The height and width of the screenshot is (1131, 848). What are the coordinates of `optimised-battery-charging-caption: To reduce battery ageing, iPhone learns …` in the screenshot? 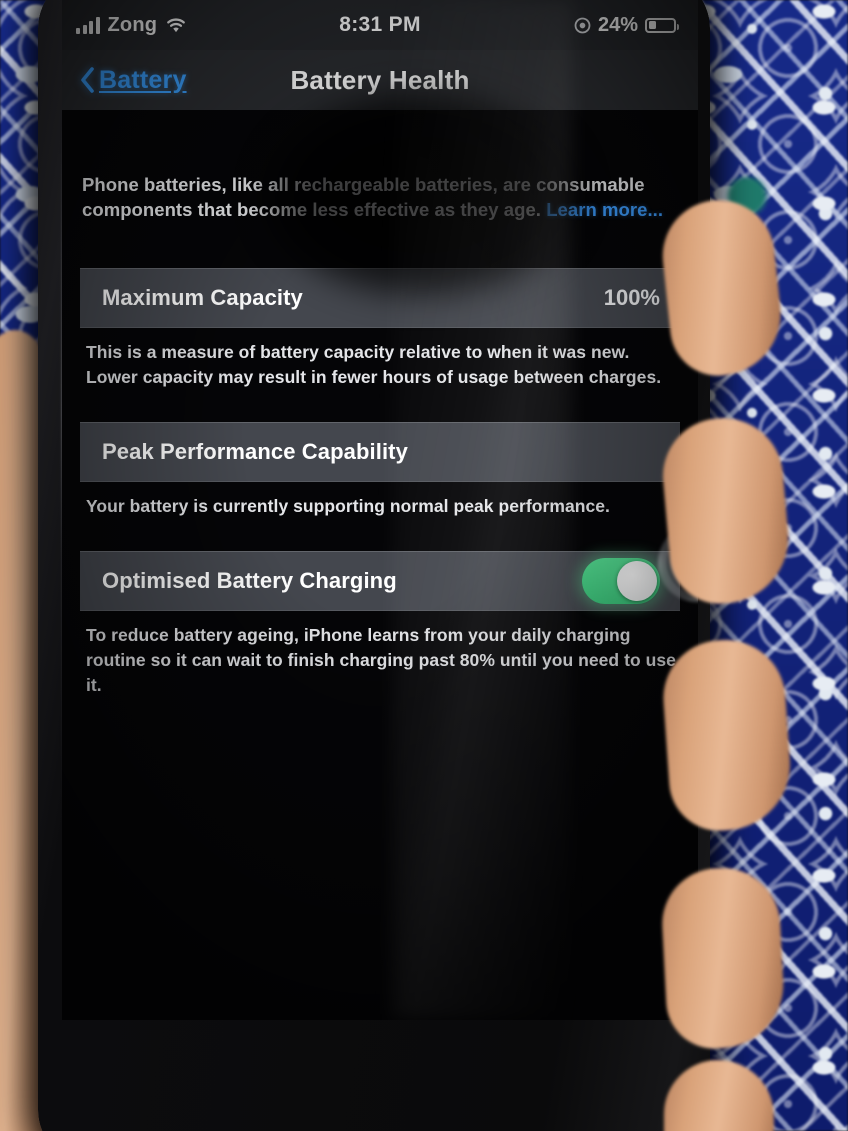 It's located at (381, 659).